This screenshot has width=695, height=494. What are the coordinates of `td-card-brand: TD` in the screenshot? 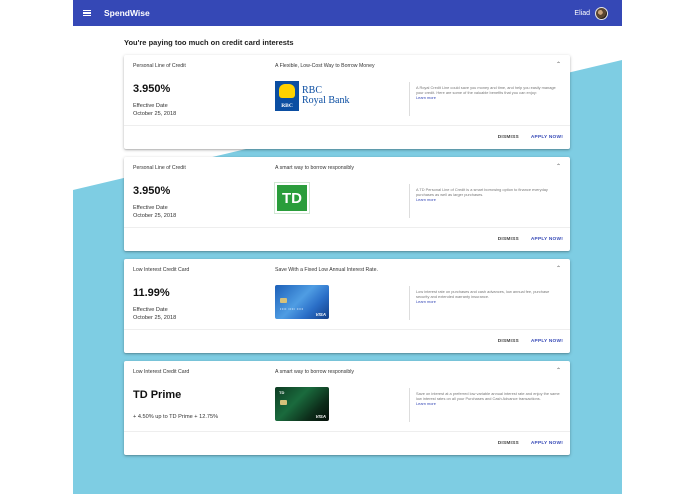 It's located at (282, 392).